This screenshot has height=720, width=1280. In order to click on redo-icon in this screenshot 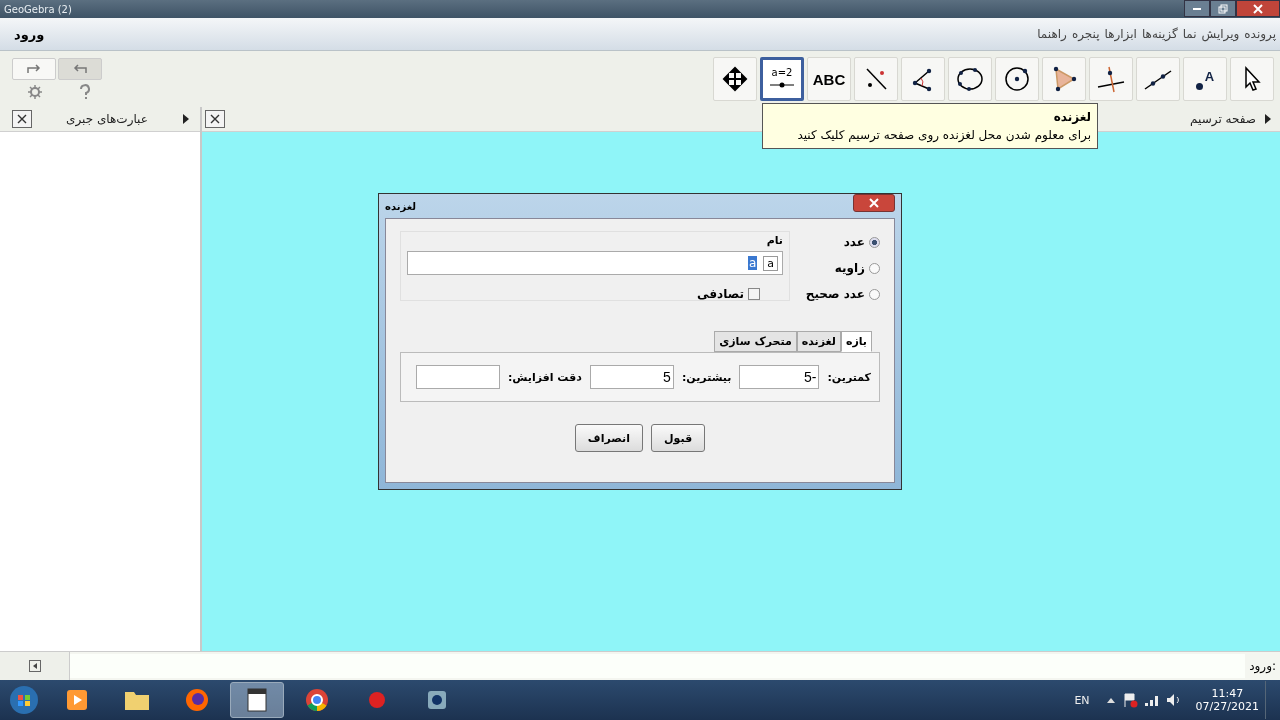, I will do `click(34, 69)`.